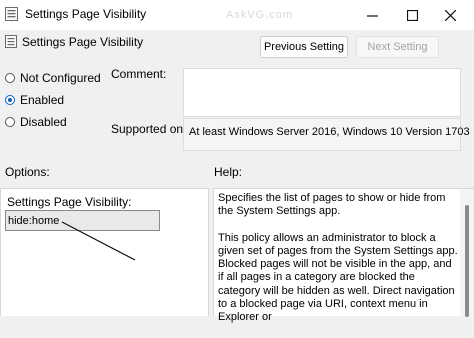 The image size is (474, 338). Describe the element at coordinates (69, 202) in the screenshot. I see `settings-page-visibility-label: Settings Page Visibility:` at that location.